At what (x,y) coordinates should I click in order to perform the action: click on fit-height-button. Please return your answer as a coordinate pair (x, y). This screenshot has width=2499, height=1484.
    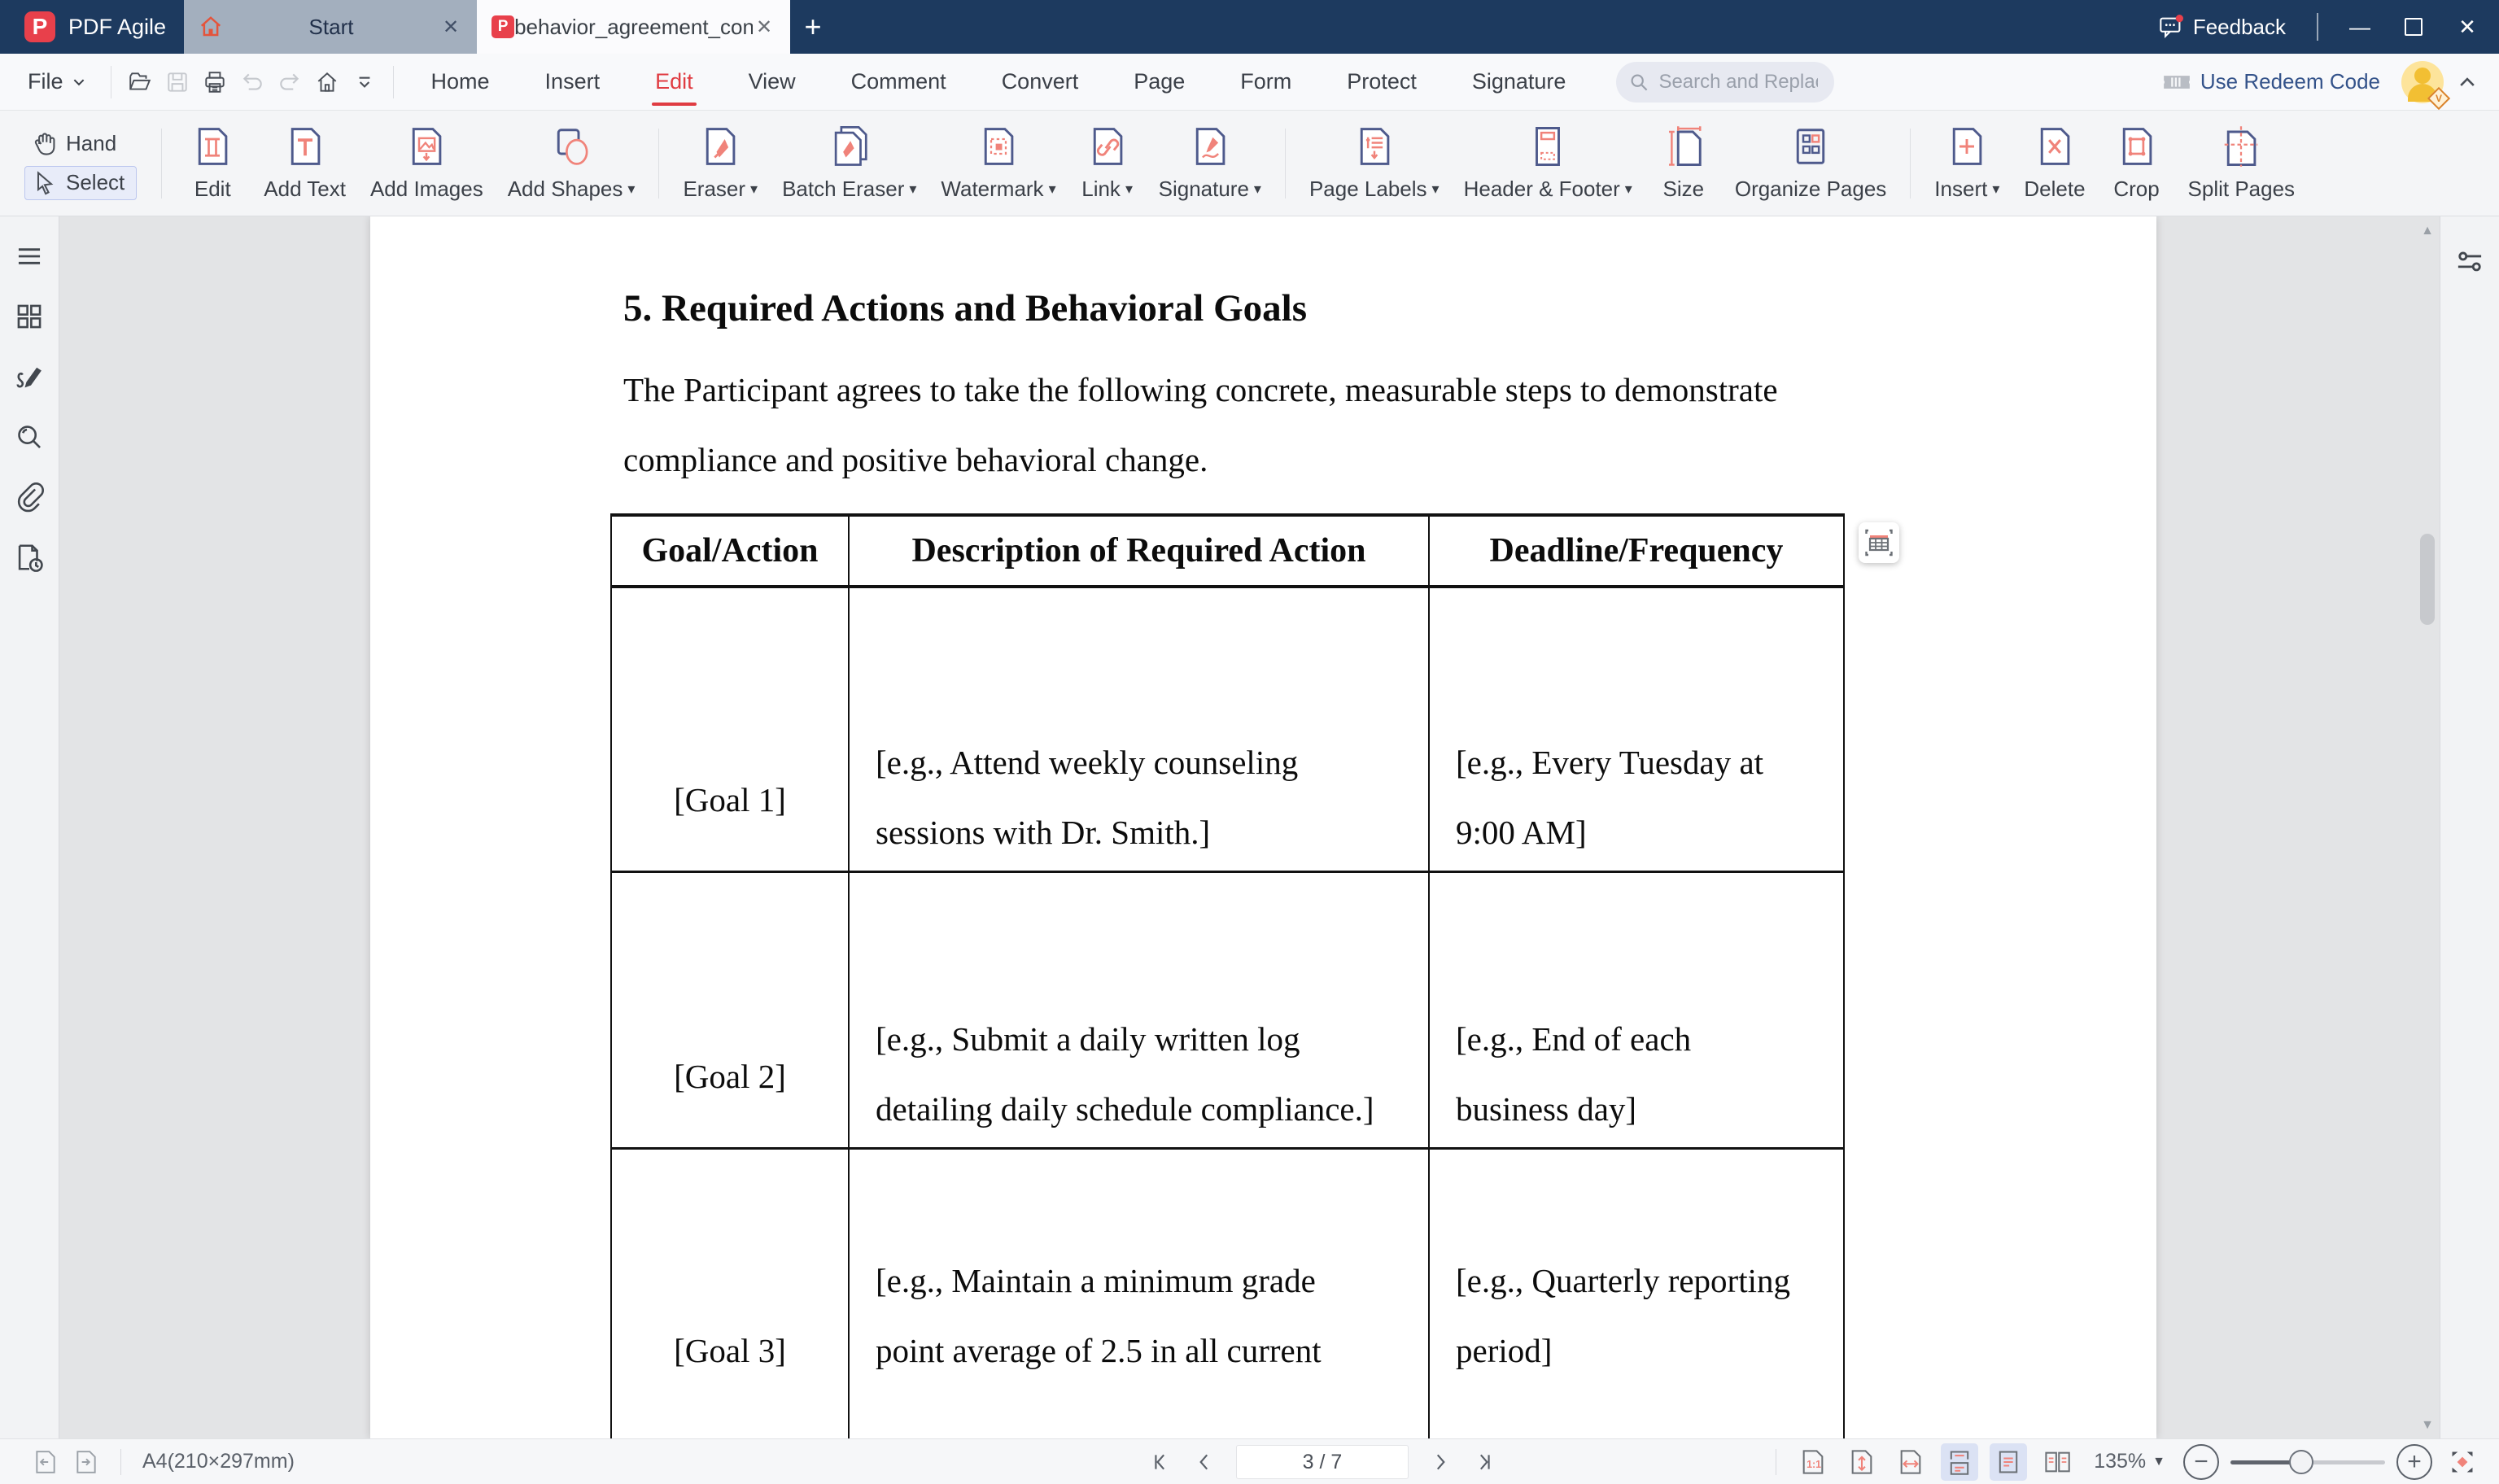
    Looking at the image, I should click on (1862, 1462).